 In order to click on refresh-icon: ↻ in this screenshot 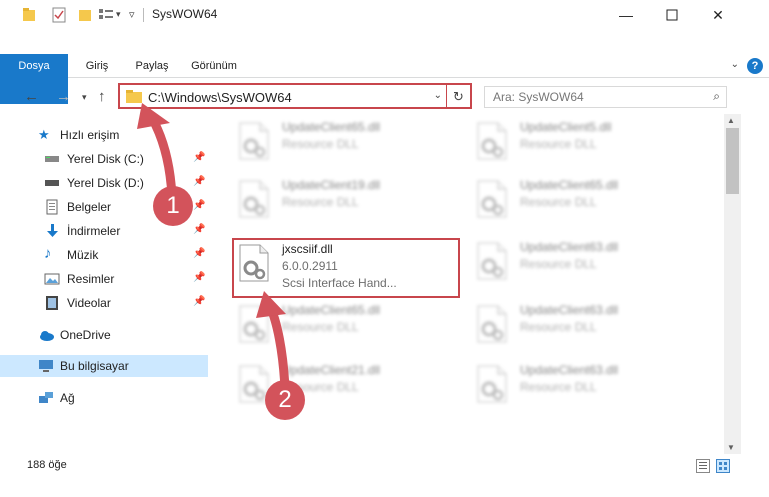, I will do `click(458, 97)`.